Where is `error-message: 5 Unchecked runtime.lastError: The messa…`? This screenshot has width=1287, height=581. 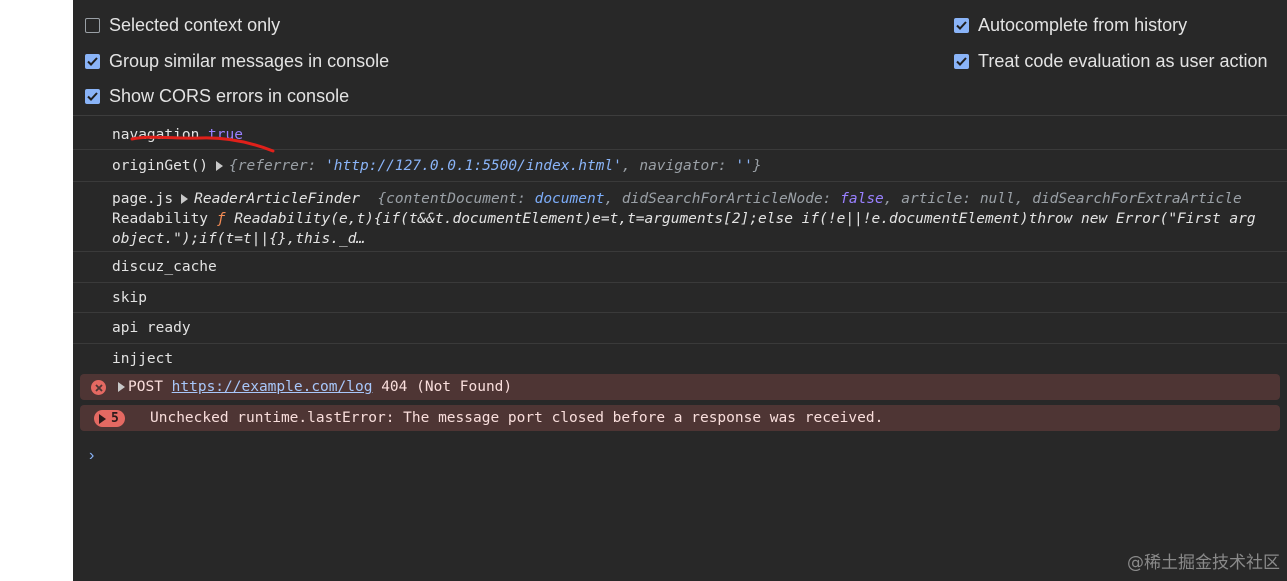
error-message: 5 Unchecked runtime.lastError: The messa… is located at coordinates (680, 418).